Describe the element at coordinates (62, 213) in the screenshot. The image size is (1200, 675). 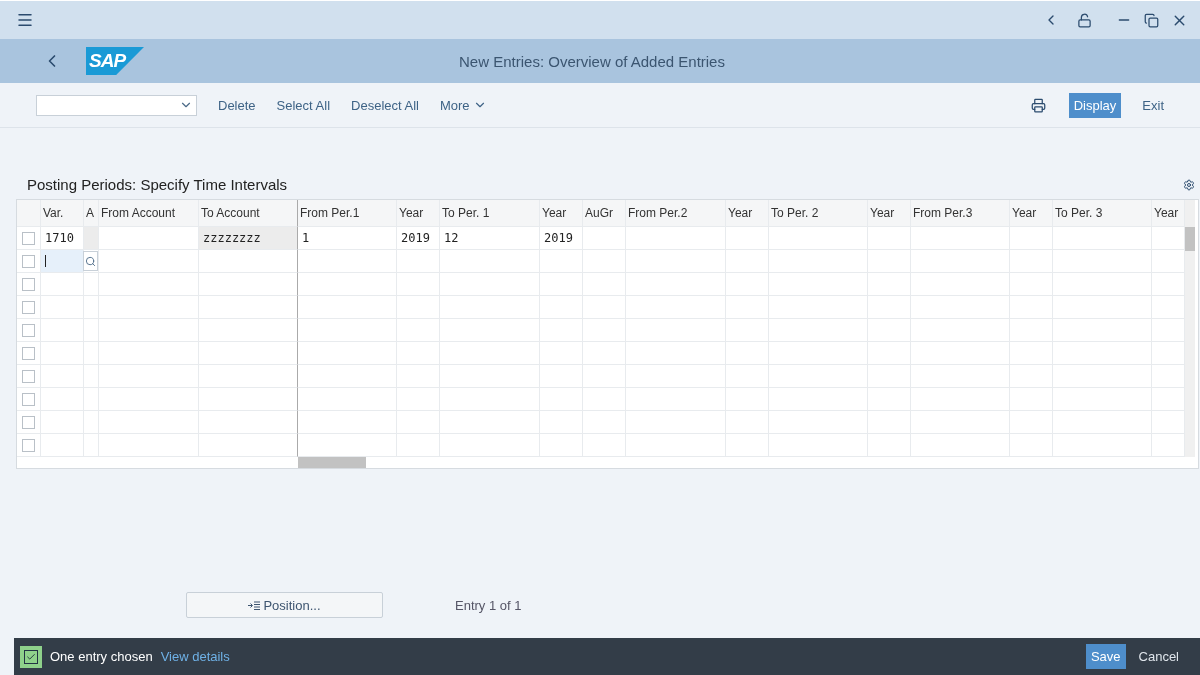
I see `column-header: Var.` at that location.